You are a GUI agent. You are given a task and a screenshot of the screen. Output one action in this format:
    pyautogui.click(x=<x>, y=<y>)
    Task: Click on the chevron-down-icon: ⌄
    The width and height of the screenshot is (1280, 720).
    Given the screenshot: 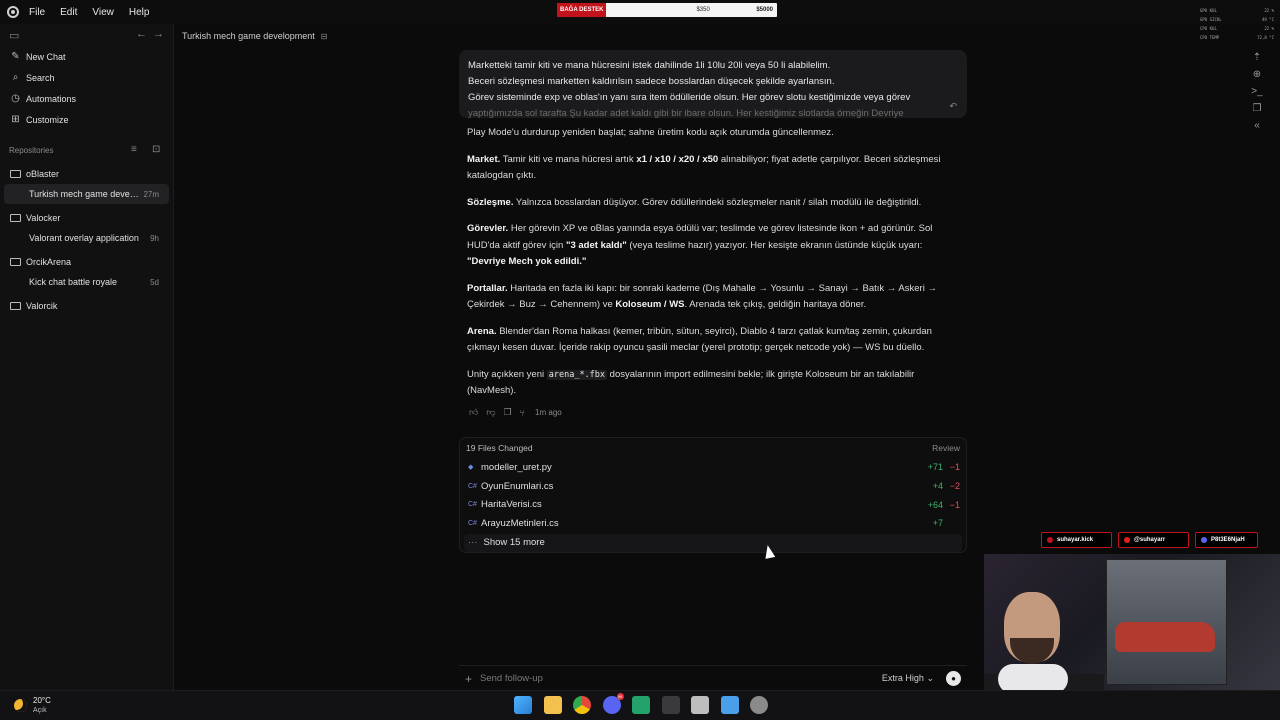 What is the action you would take?
    pyautogui.click(x=930, y=678)
    